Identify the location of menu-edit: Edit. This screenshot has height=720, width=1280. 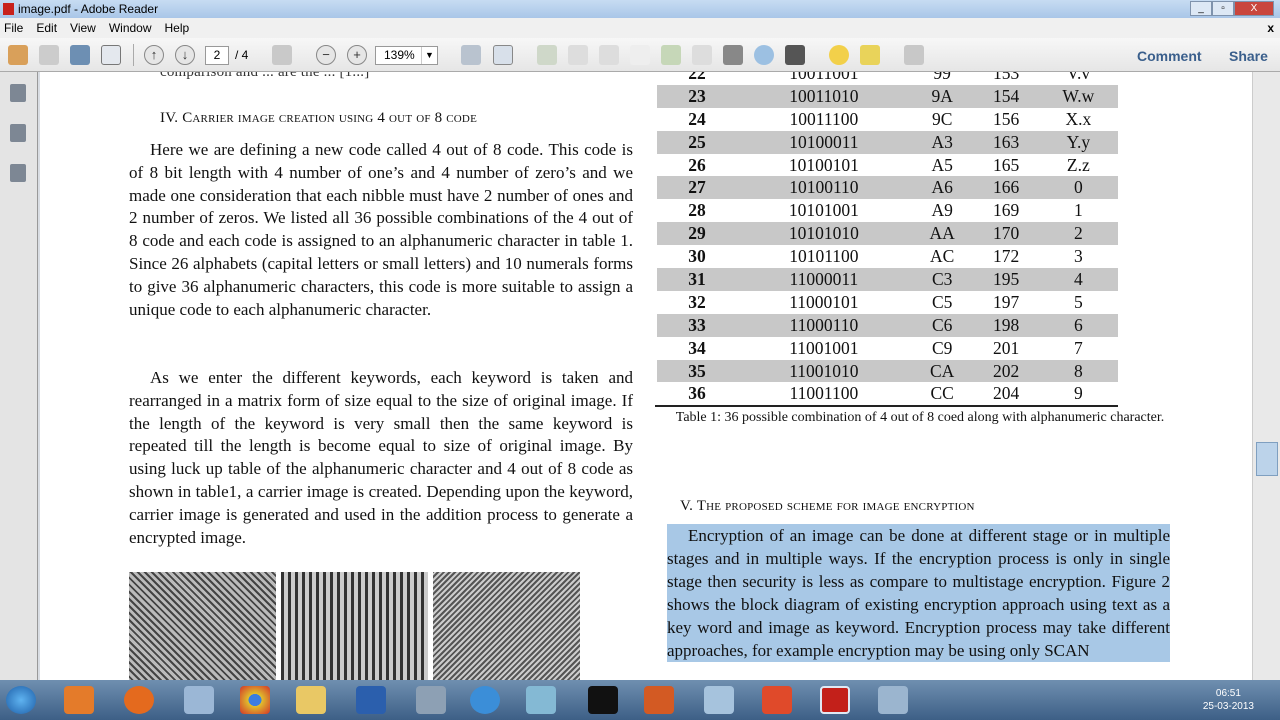
(46, 28).